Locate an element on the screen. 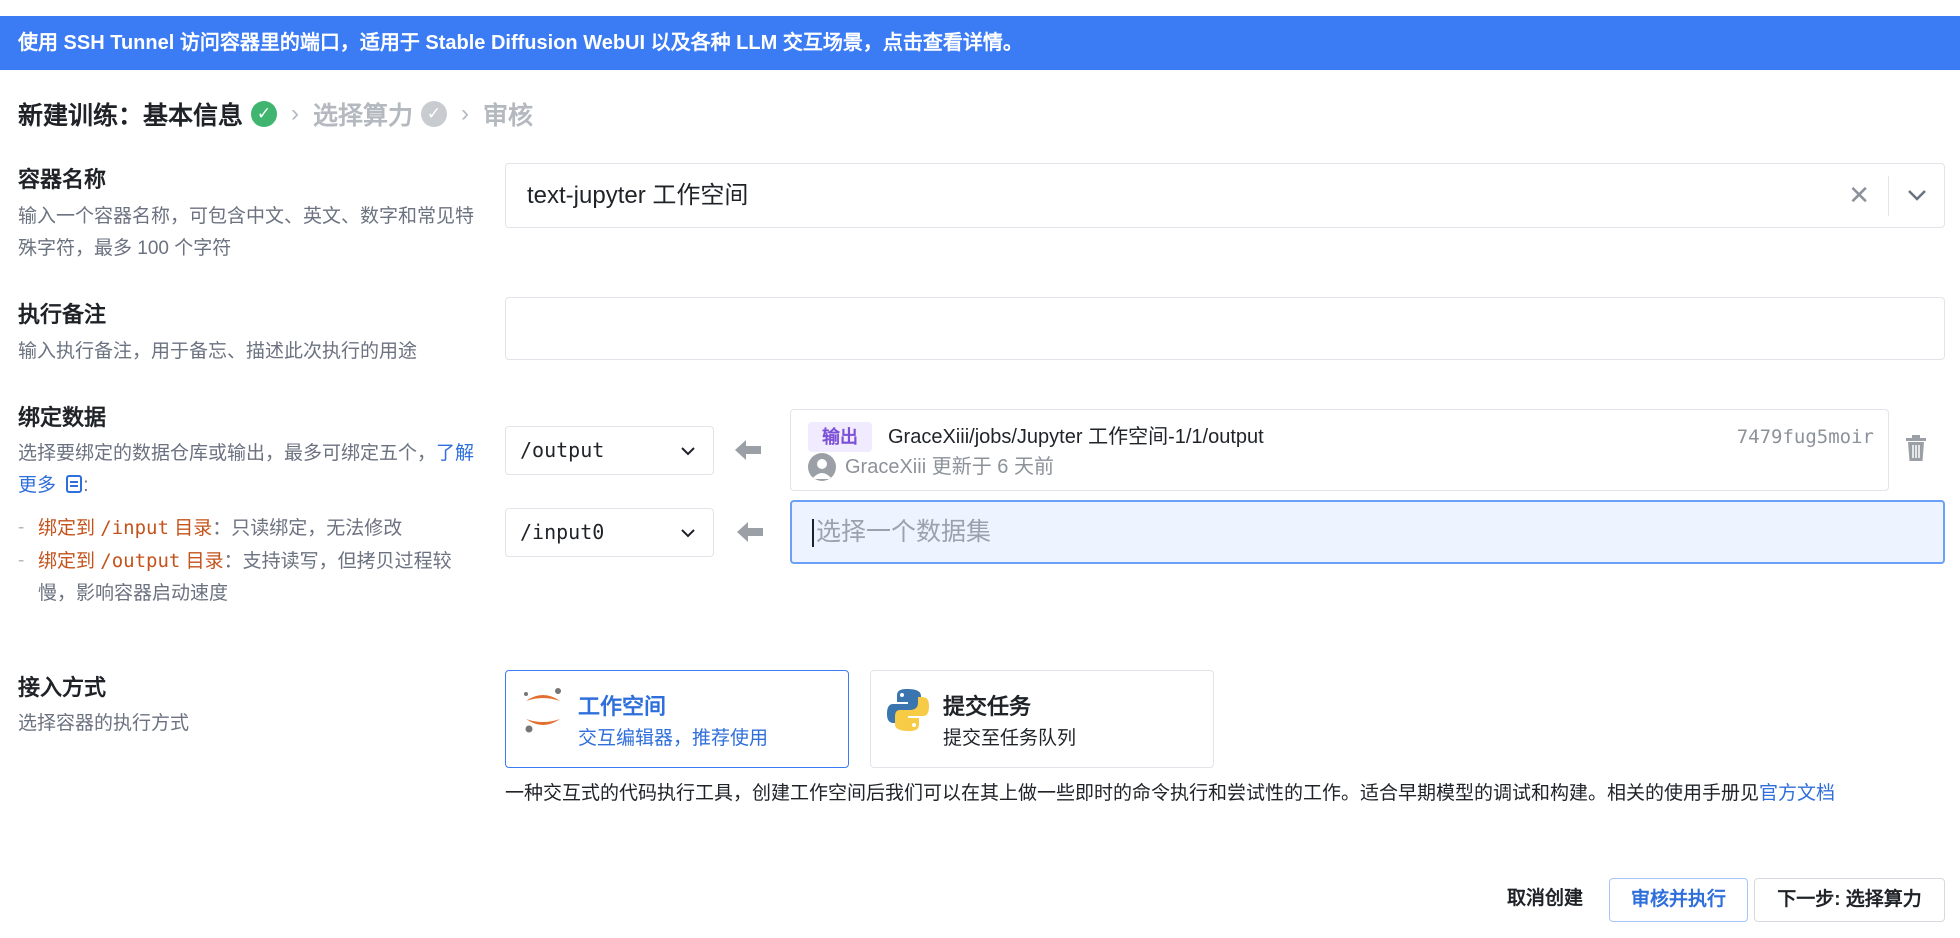 The height and width of the screenshot is (938, 1960). mode-option-subtitle: 交互编辑器，推荐使用 is located at coordinates (673, 738).